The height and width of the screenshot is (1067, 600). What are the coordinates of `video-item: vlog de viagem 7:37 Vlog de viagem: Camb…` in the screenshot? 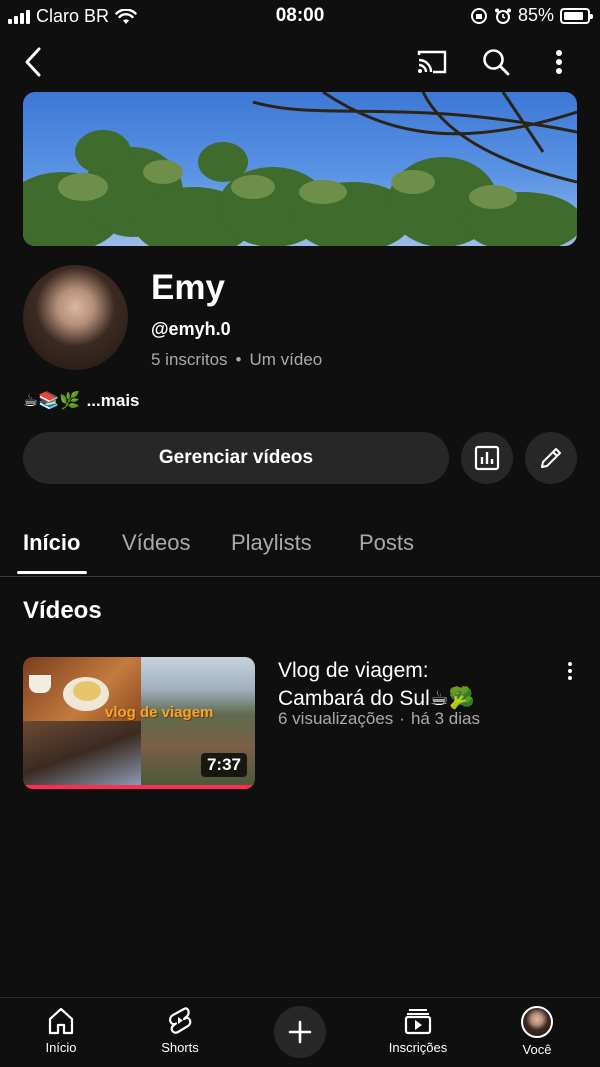 It's located at (300, 723).